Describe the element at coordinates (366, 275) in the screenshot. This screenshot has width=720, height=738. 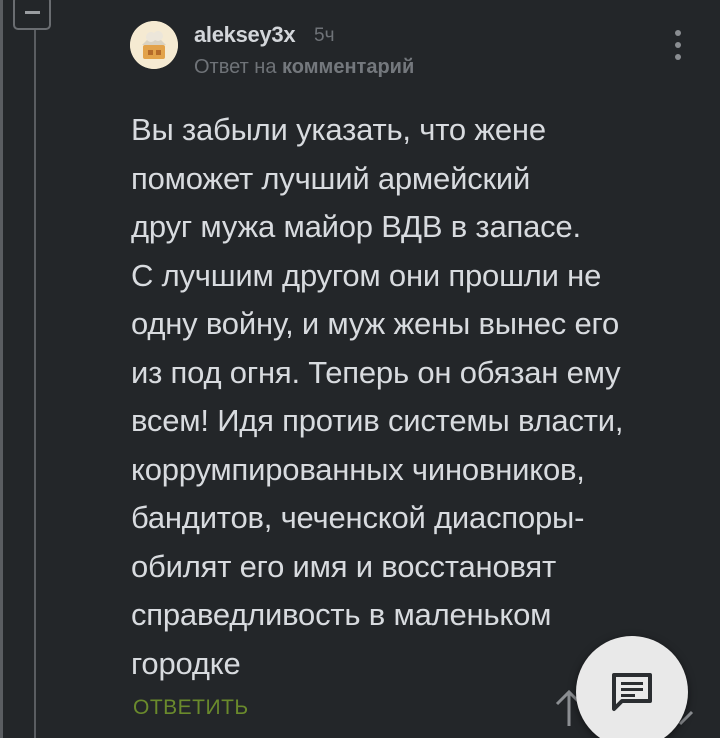
I see `comment-line: С лучшим другом они прошли не` at that location.